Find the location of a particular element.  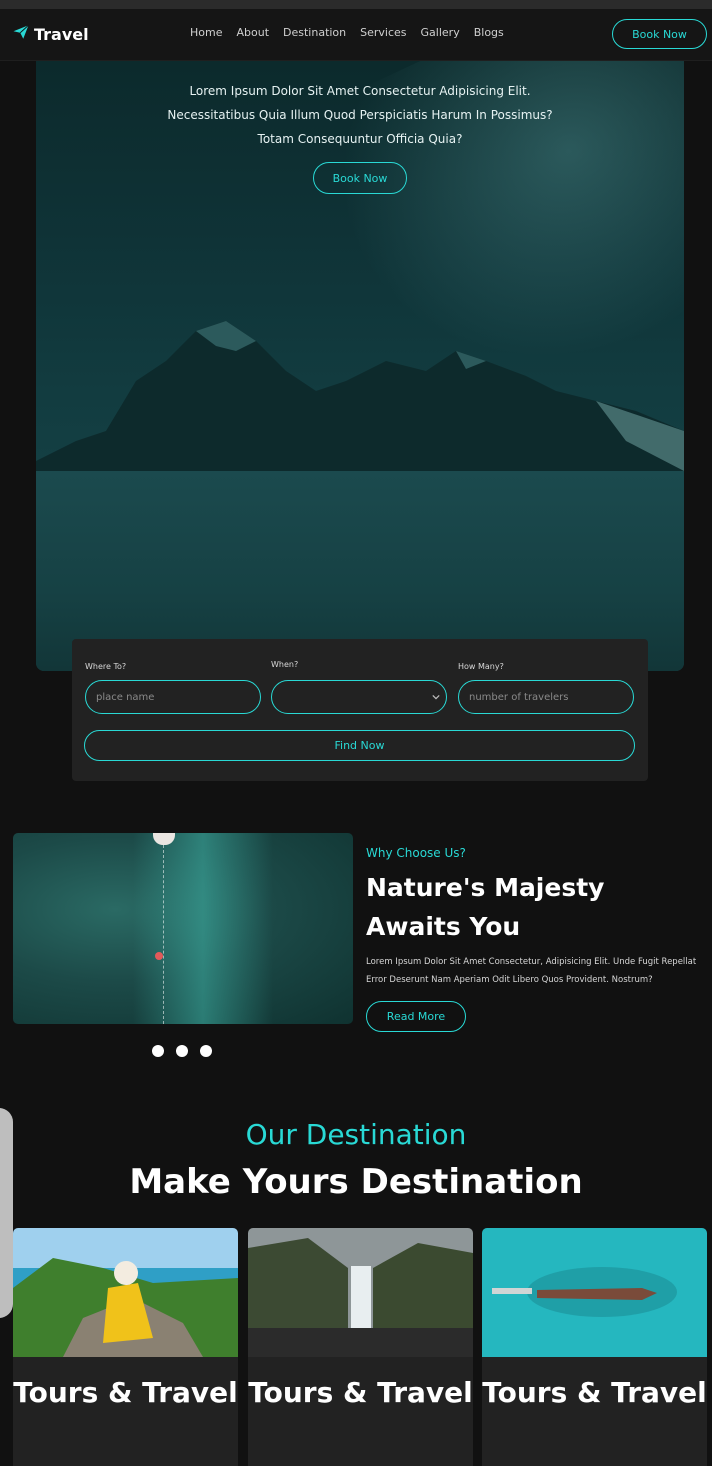

destination-title: Make Yours Destination is located at coordinates (356, 1182).